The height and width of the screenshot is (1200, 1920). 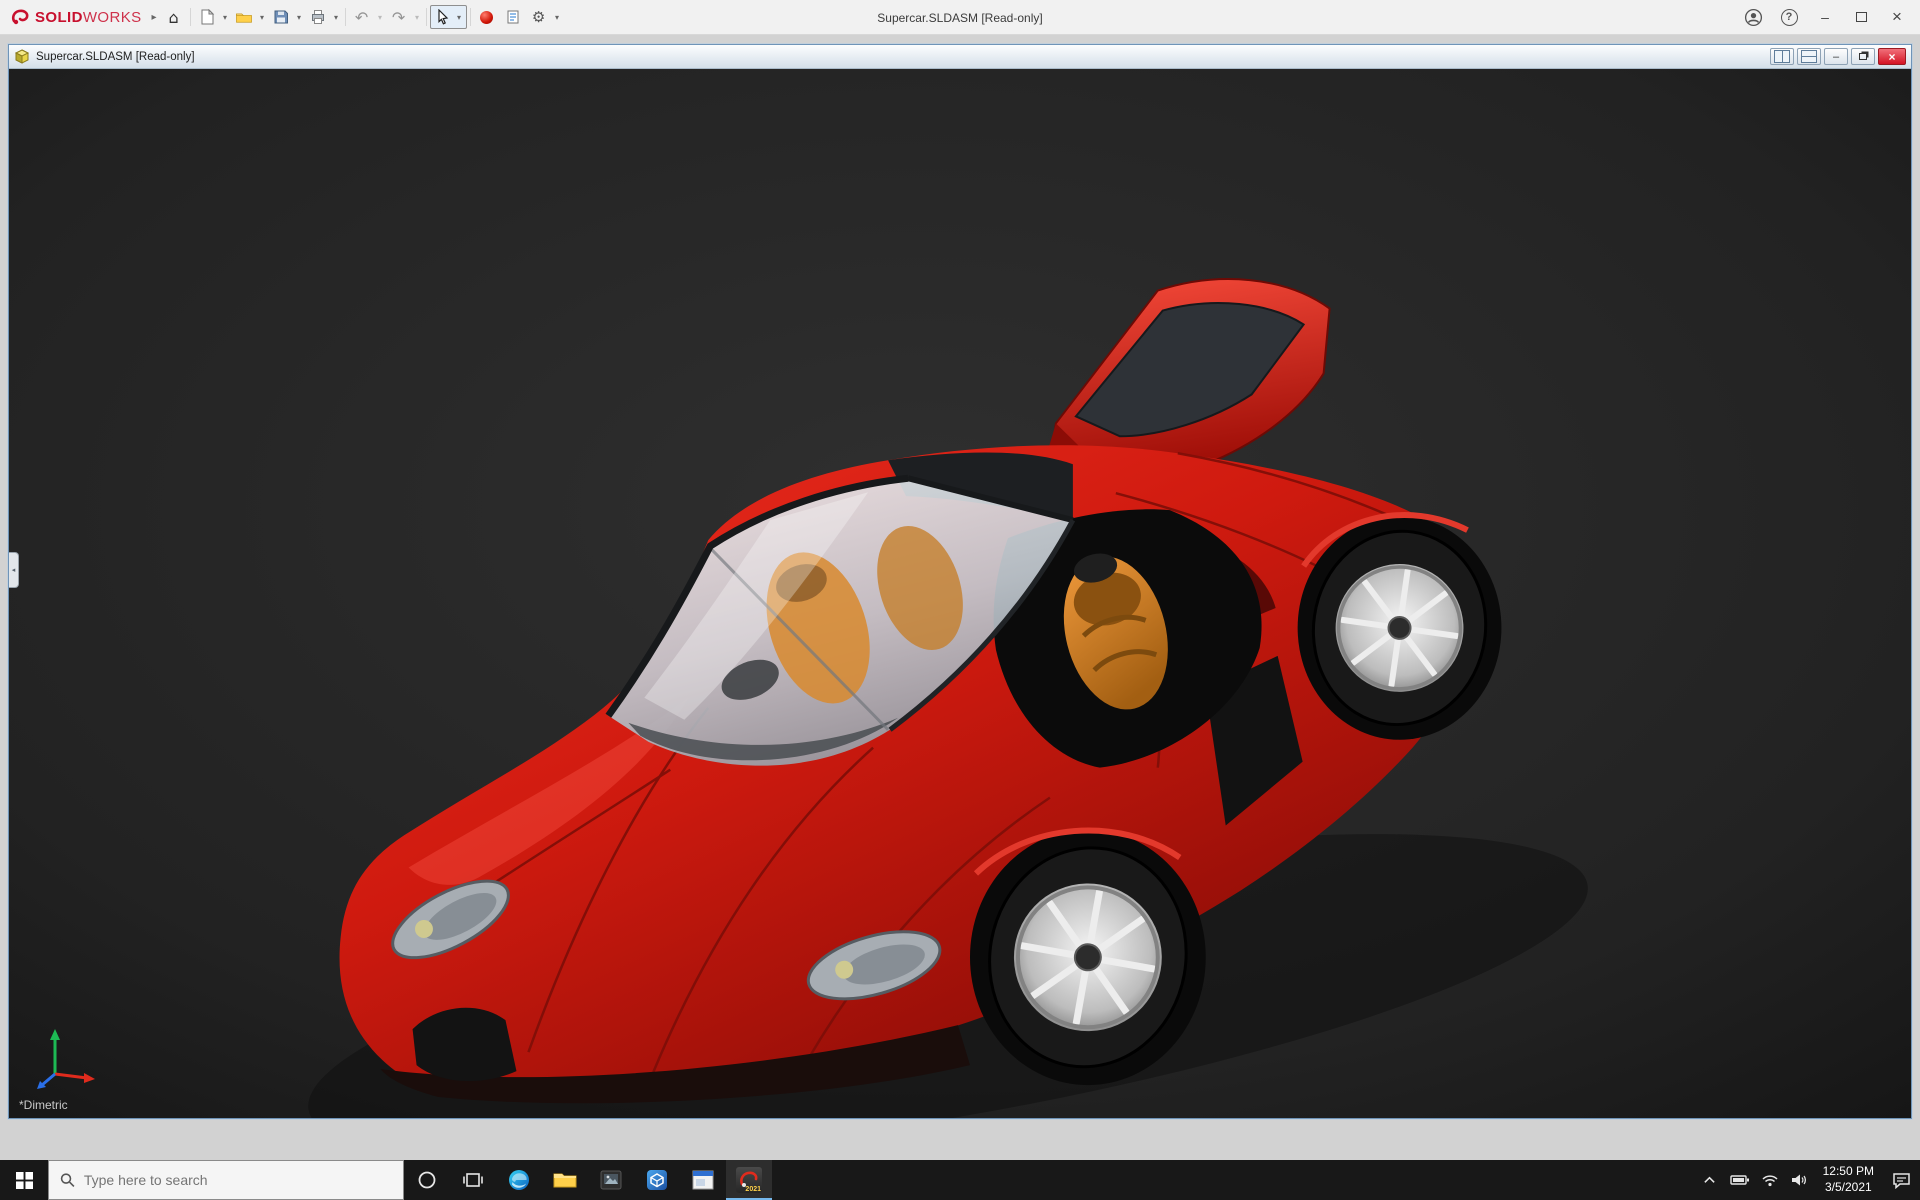 I want to click on speaker-icon, so click(x=1799, y=1180).